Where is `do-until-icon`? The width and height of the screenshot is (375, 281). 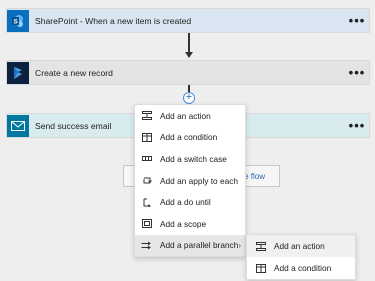 do-until-icon is located at coordinates (146, 202).